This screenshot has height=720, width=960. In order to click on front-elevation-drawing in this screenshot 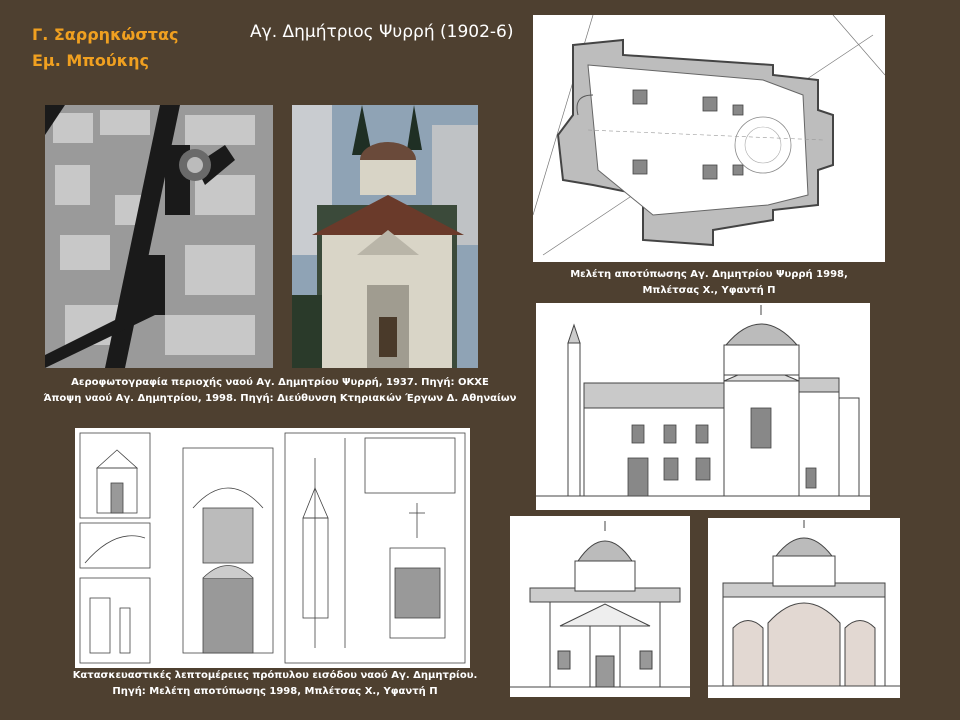, I will do `click(600, 606)`.